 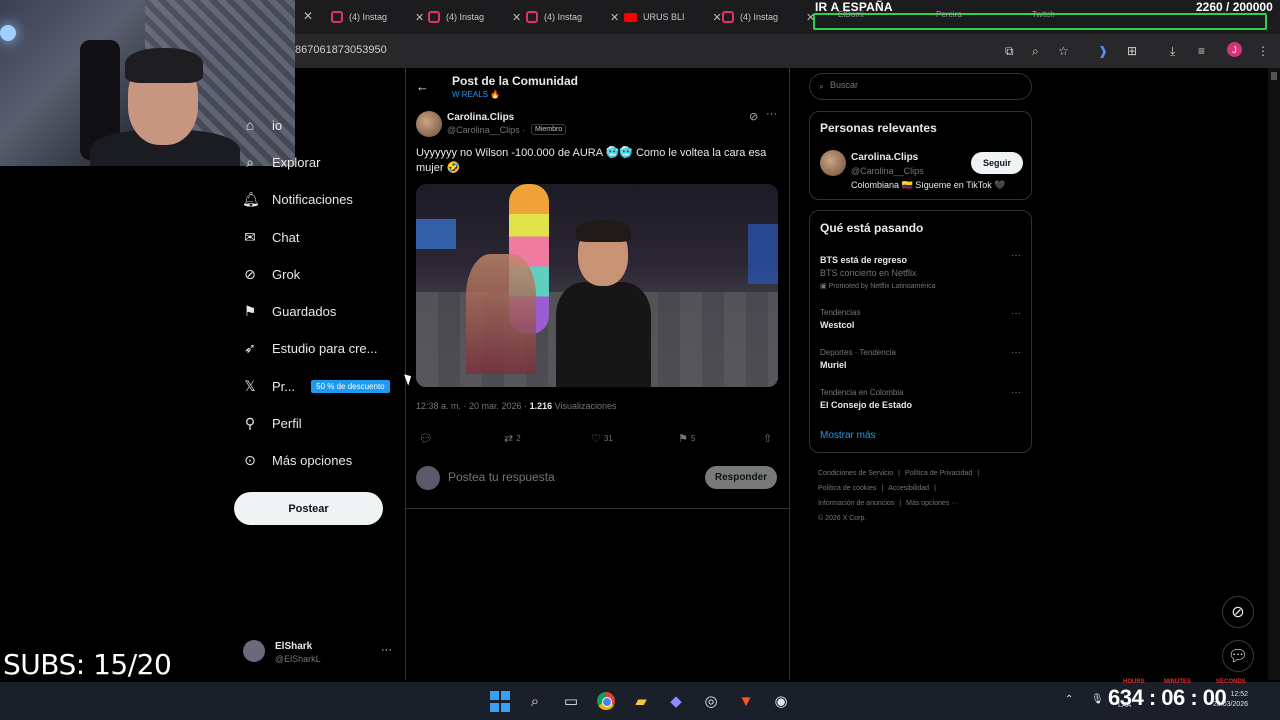 I want to click on star-icon: ☆, so click(x=1063, y=51).